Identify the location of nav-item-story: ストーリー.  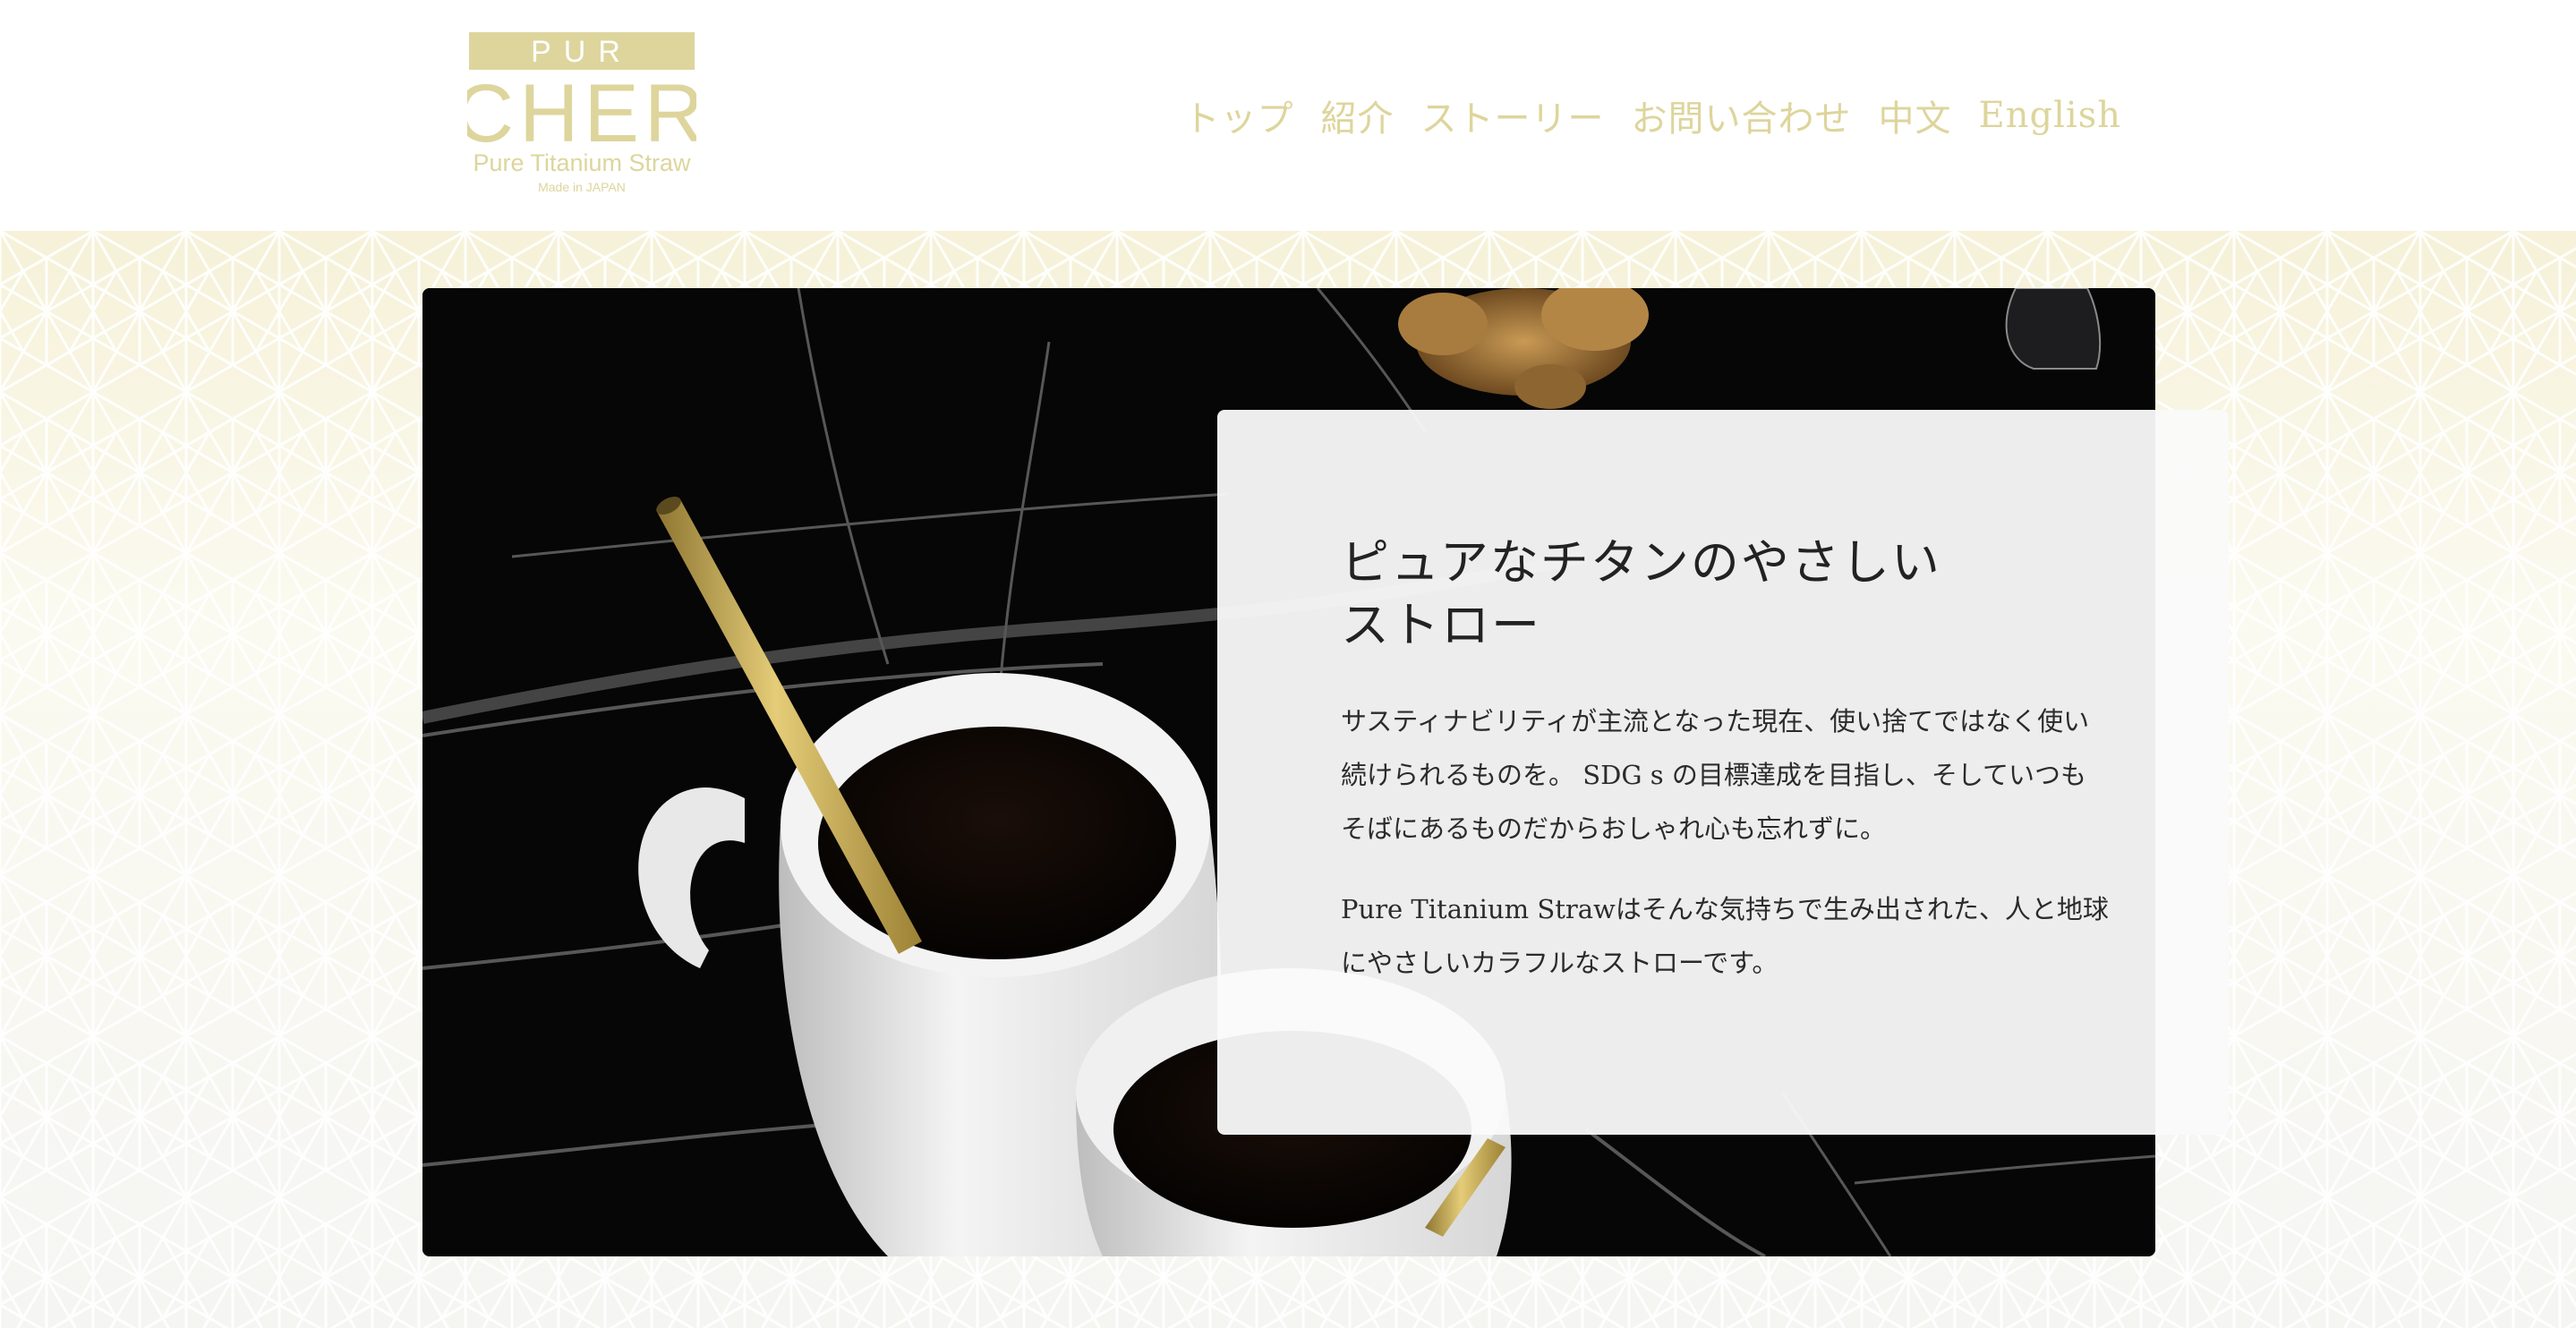
(1513, 115).